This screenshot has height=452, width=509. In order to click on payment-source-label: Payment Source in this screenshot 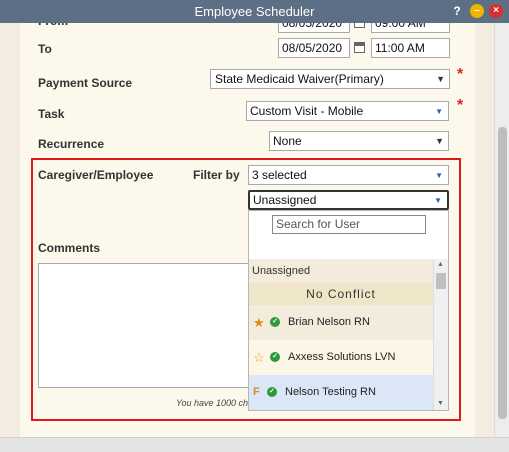, I will do `click(85, 83)`.